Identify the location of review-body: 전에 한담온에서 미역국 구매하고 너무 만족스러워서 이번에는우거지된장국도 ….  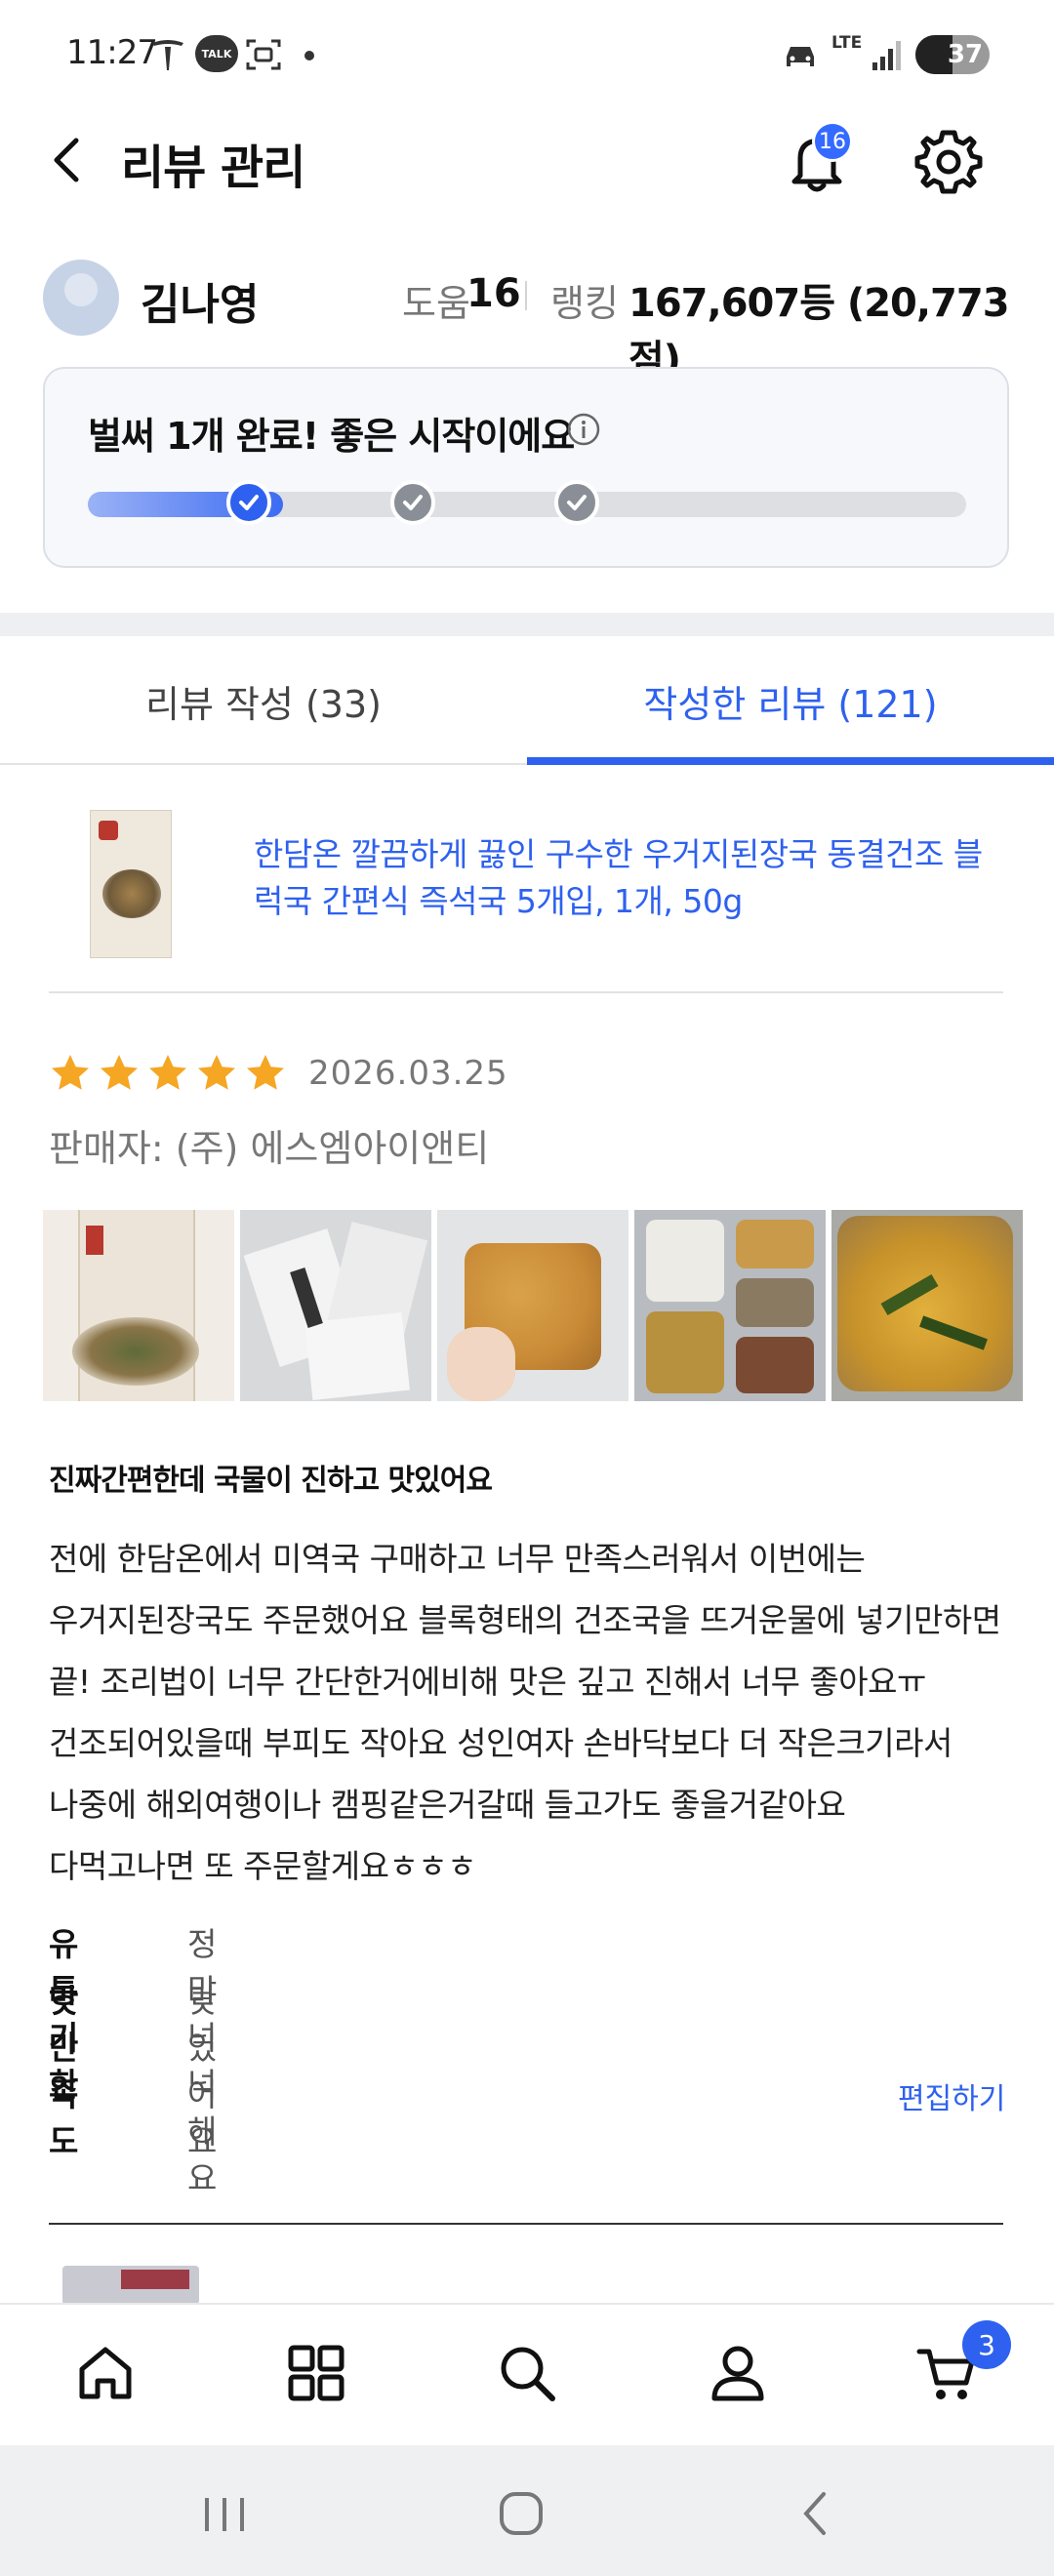
(532, 1712).